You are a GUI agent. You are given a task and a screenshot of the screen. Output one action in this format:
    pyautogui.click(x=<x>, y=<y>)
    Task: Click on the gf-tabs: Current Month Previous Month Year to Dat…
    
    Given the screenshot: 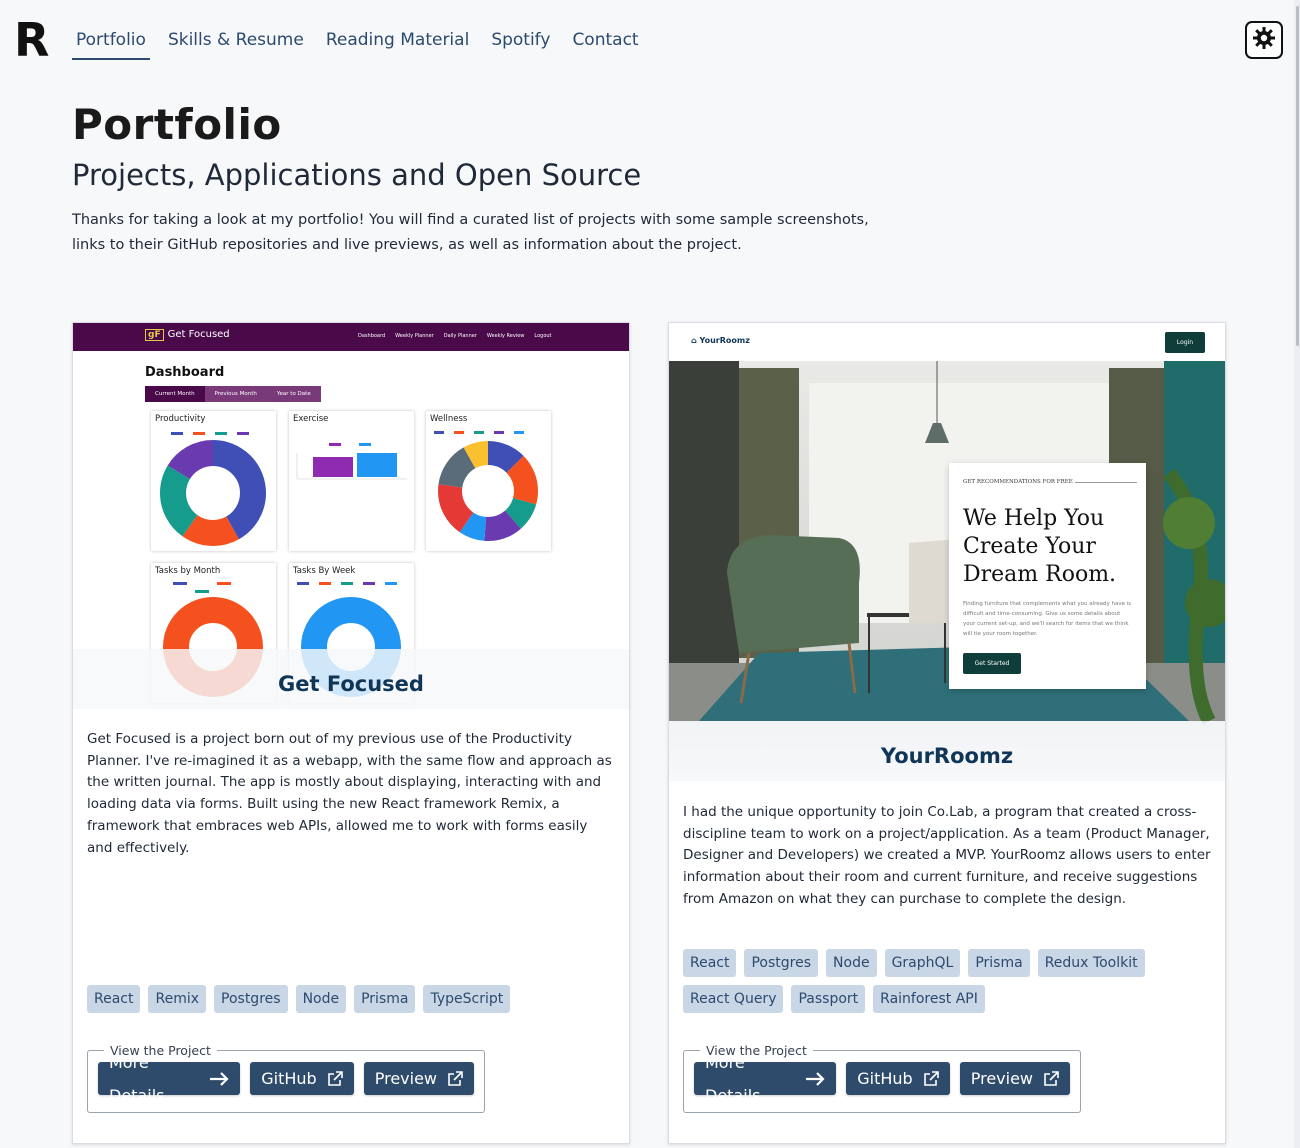 What is the action you would take?
    pyautogui.click(x=233, y=394)
    